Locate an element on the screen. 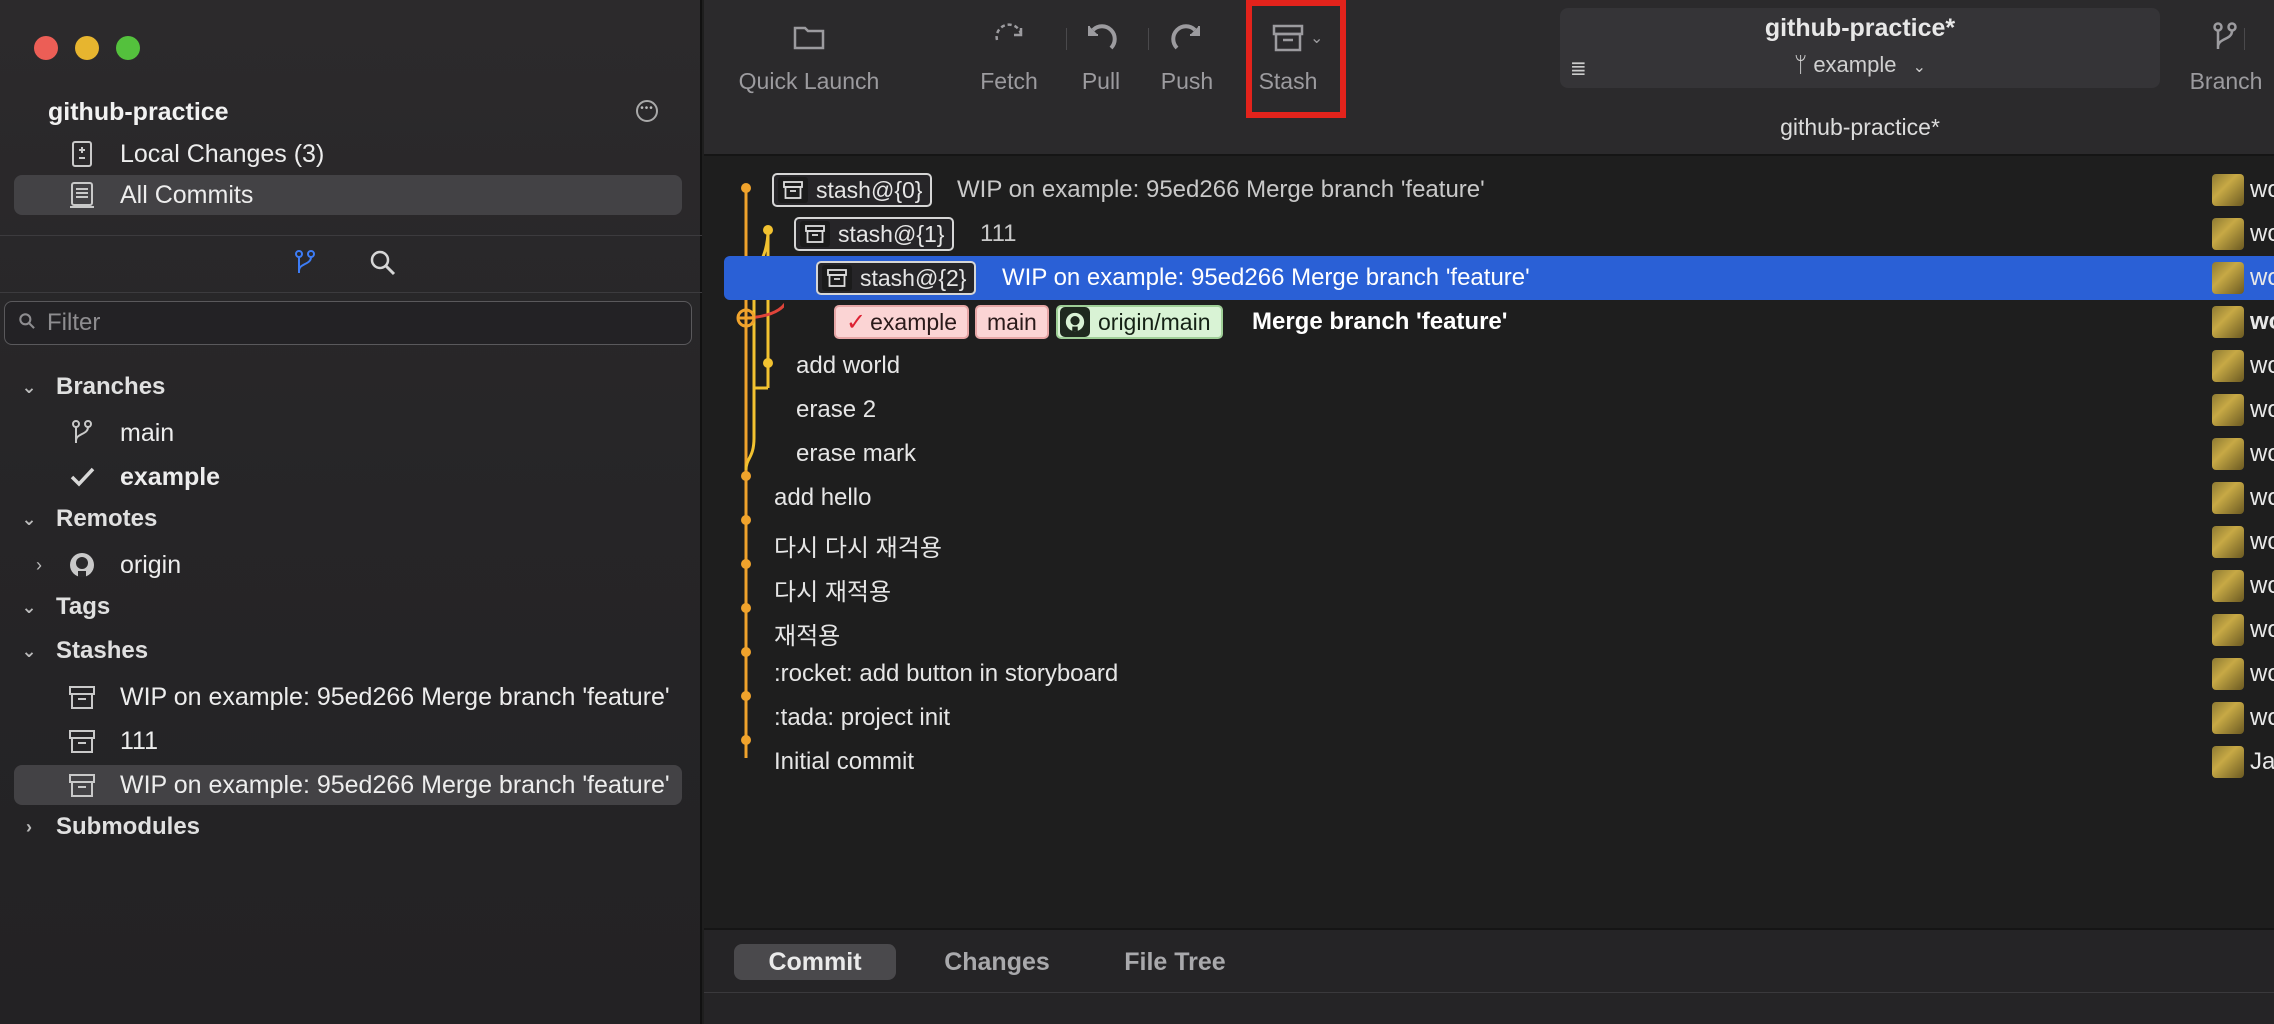  divider is located at coordinates (351, 235).